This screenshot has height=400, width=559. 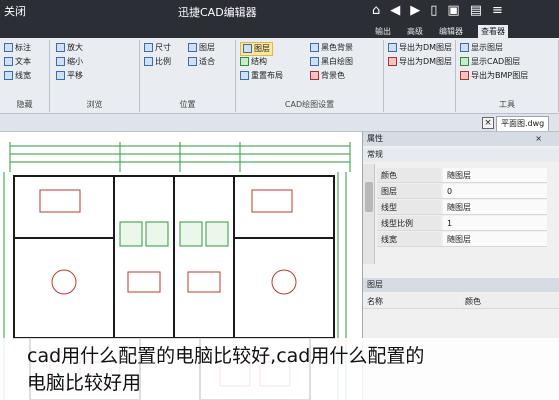 I want to click on layer-button: 图层, so click(x=256, y=49).